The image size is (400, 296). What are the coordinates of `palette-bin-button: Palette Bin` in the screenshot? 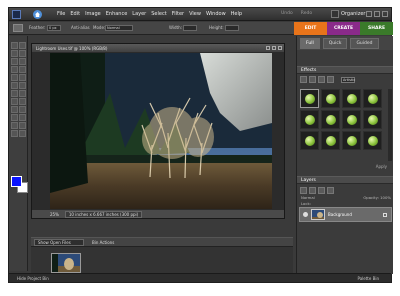 It's located at (368, 278).